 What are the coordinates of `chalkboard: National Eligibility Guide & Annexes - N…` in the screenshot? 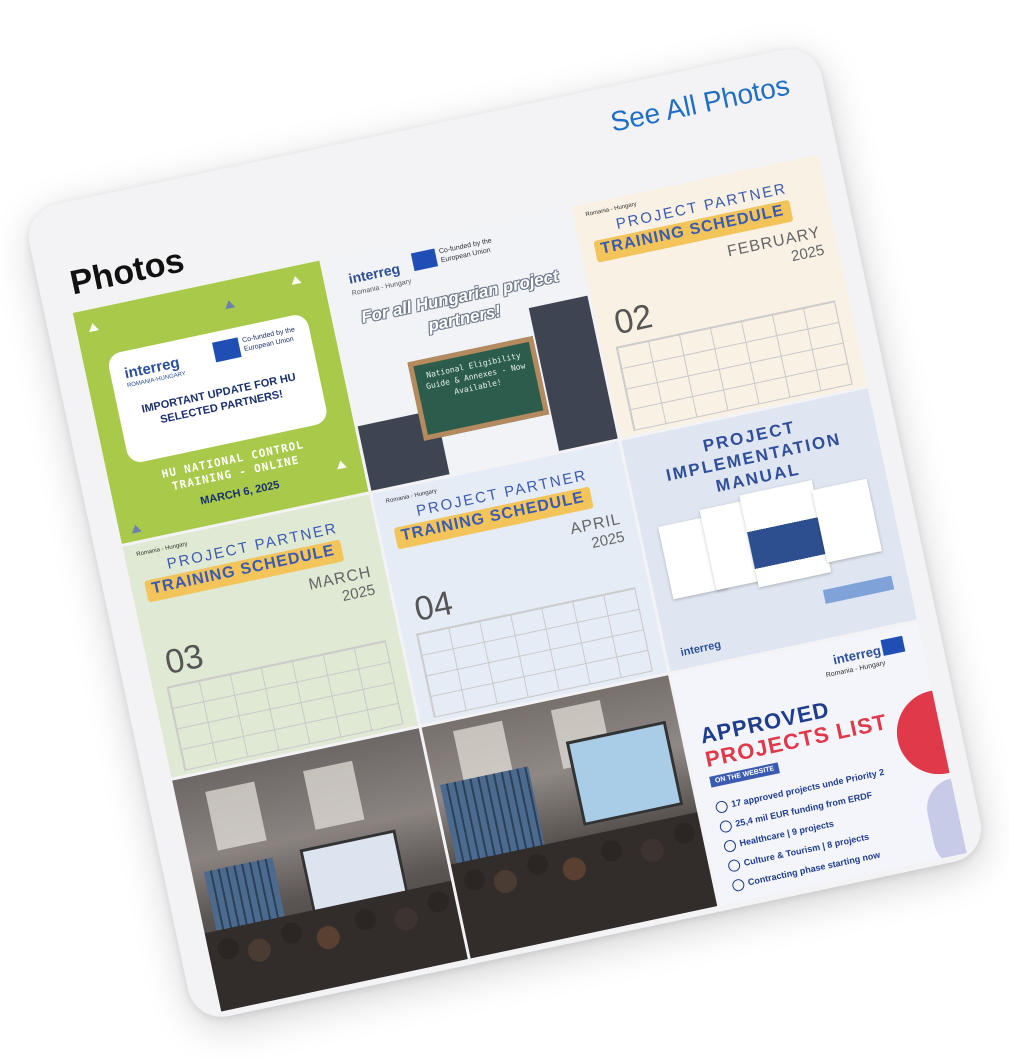 It's located at (478, 388).